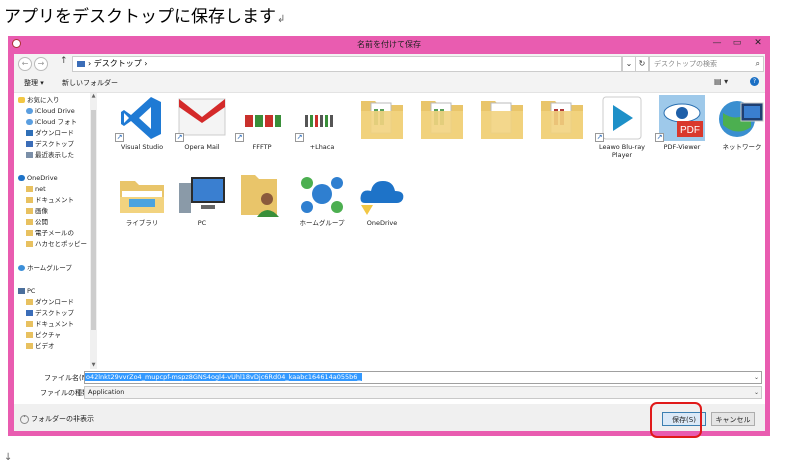 The height and width of the screenshot is (465, 798). I want to click on scroll-thumb, so click(93, 220).